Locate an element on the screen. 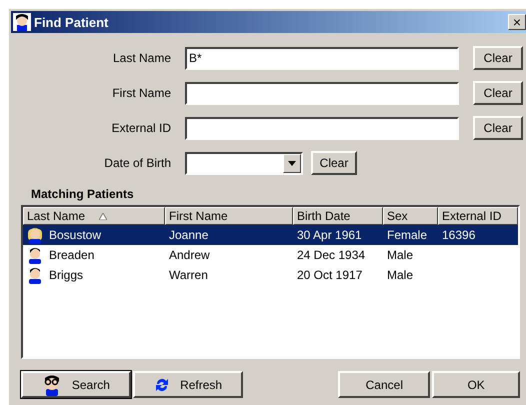  column-header: Sex is located at coordinates (410, 216).